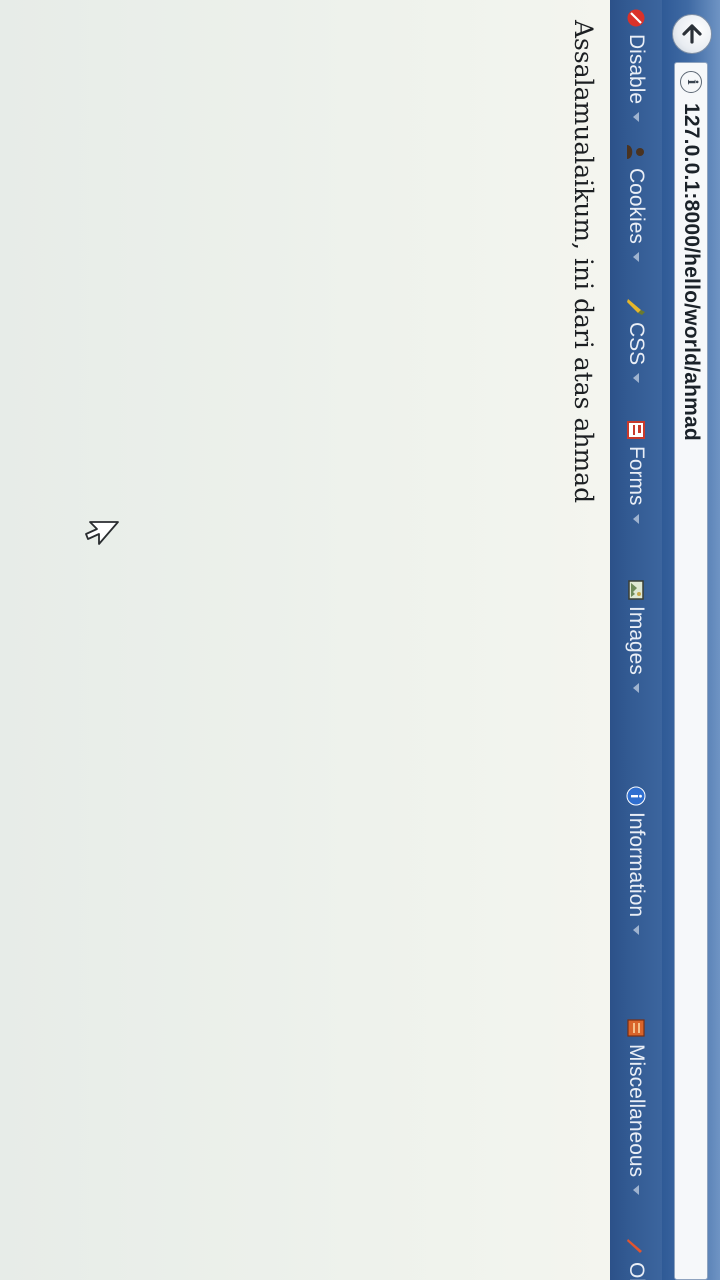 The height and width of the screenshot is (1280, 720). I want to click on toolbar-images-label: Images, so click(636, 640).